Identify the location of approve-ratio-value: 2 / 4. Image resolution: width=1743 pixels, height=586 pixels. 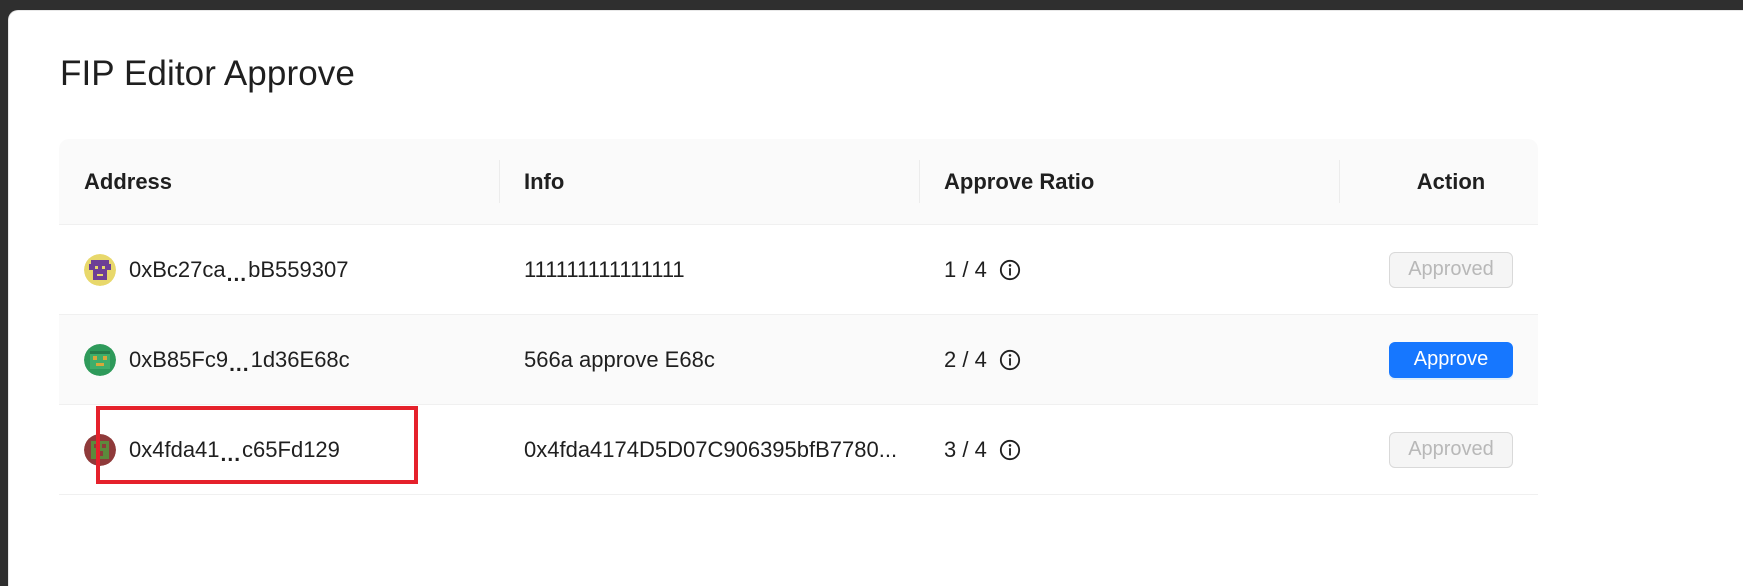
(965, 359).